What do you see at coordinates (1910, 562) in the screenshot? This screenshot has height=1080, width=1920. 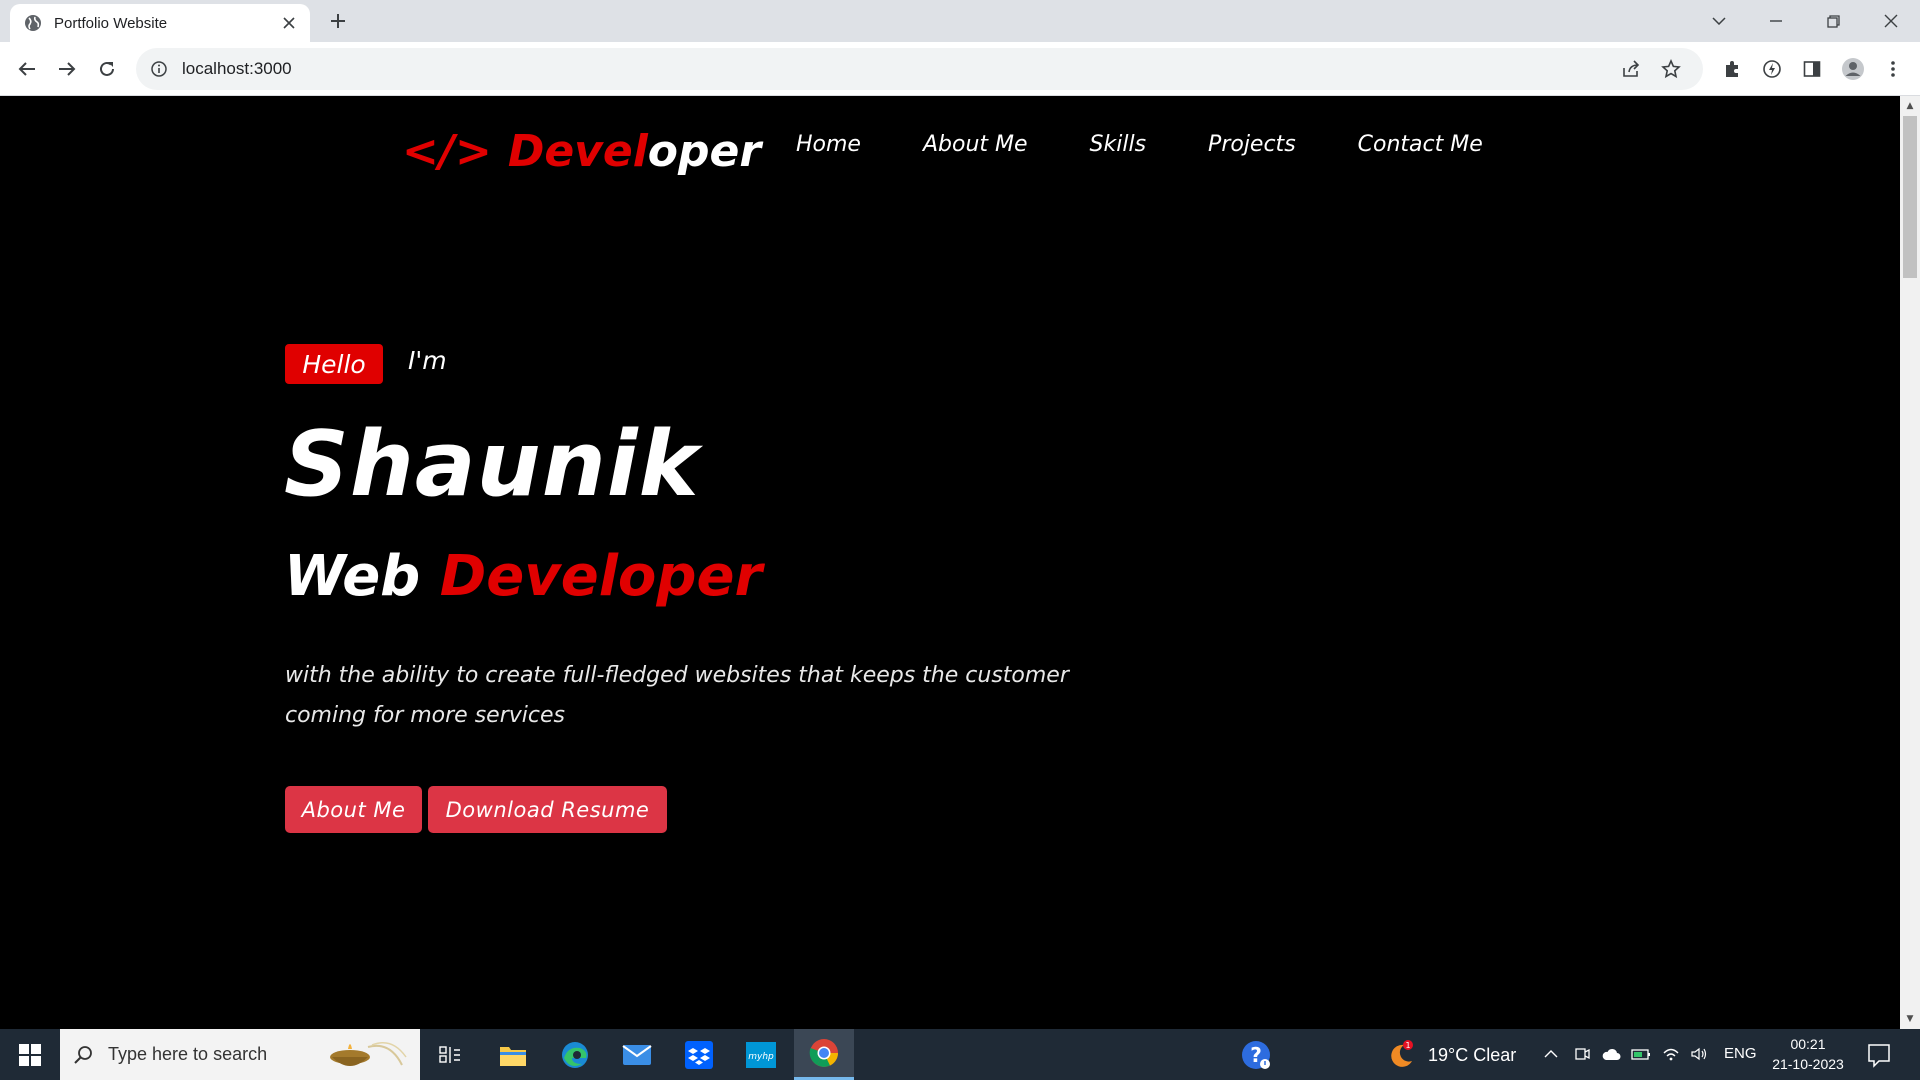 I see `page-scrollbar: ▲ ▼` at bounding box center [1910, 562].